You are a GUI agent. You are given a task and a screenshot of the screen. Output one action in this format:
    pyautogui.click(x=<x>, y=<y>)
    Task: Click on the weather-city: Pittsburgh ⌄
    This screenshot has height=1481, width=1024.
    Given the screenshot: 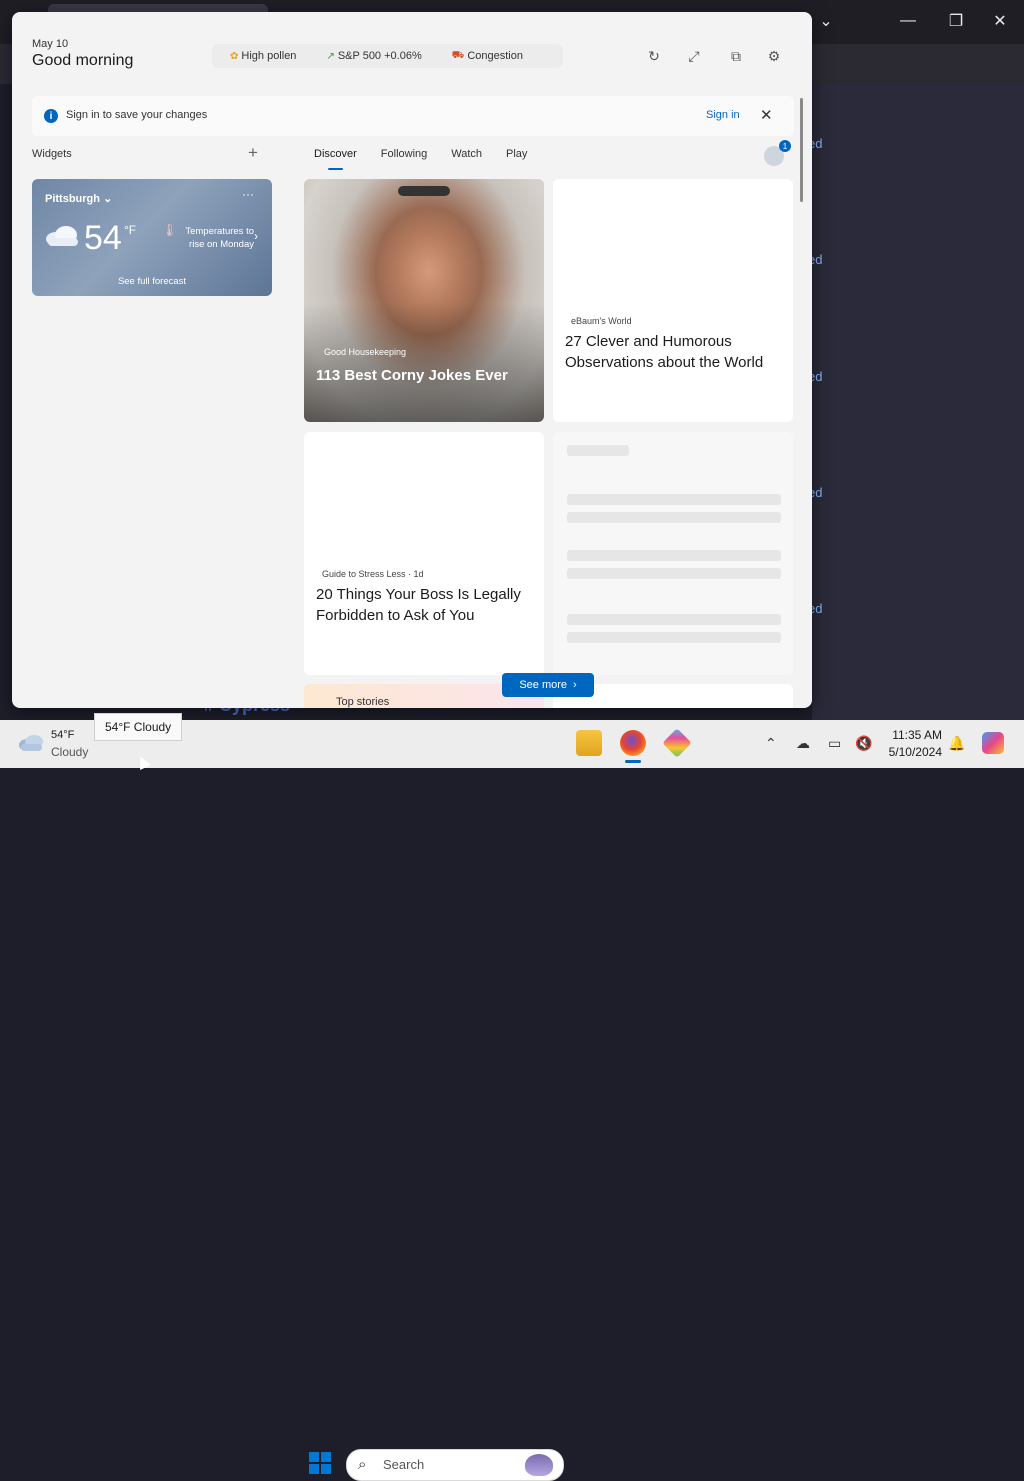 What is the action you would take?
    pyautogui.click(x=78, y=198)
    